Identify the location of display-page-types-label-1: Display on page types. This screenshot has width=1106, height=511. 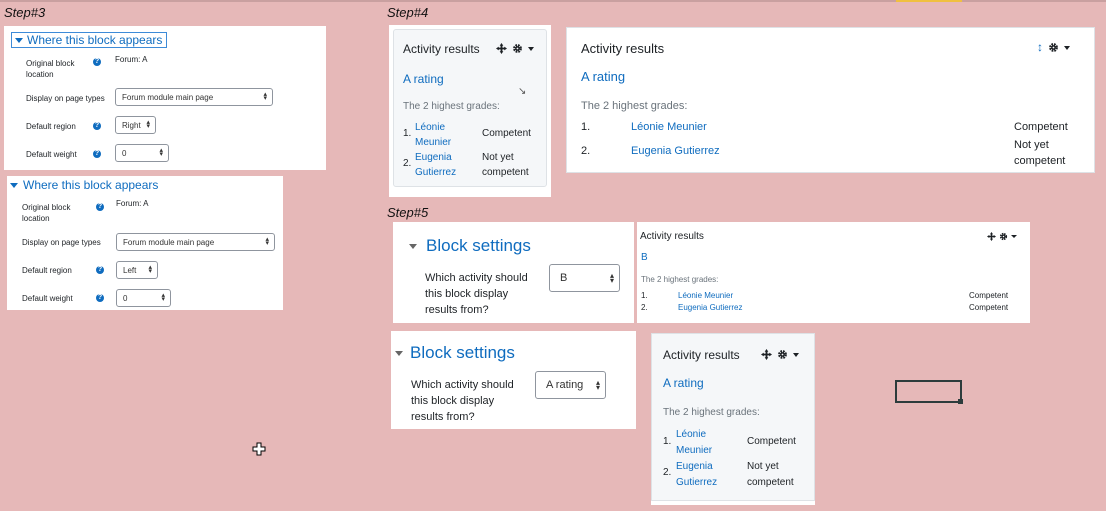
(65, 98).